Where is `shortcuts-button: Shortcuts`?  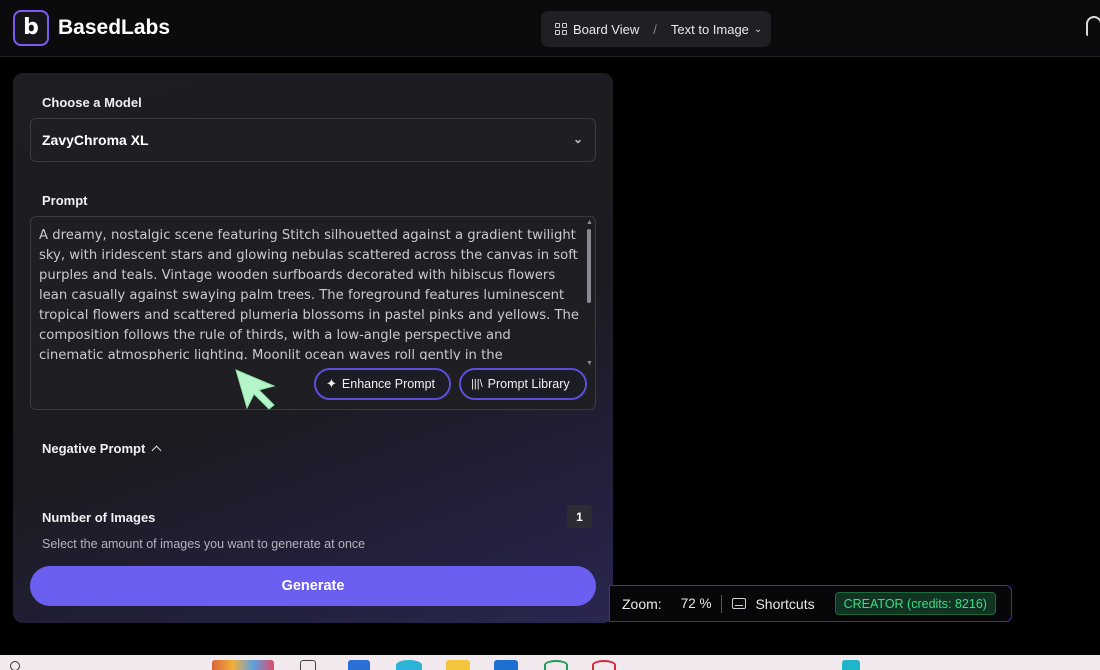
shortcuts-button: Shortcuts is located at coordinates (784, 604).